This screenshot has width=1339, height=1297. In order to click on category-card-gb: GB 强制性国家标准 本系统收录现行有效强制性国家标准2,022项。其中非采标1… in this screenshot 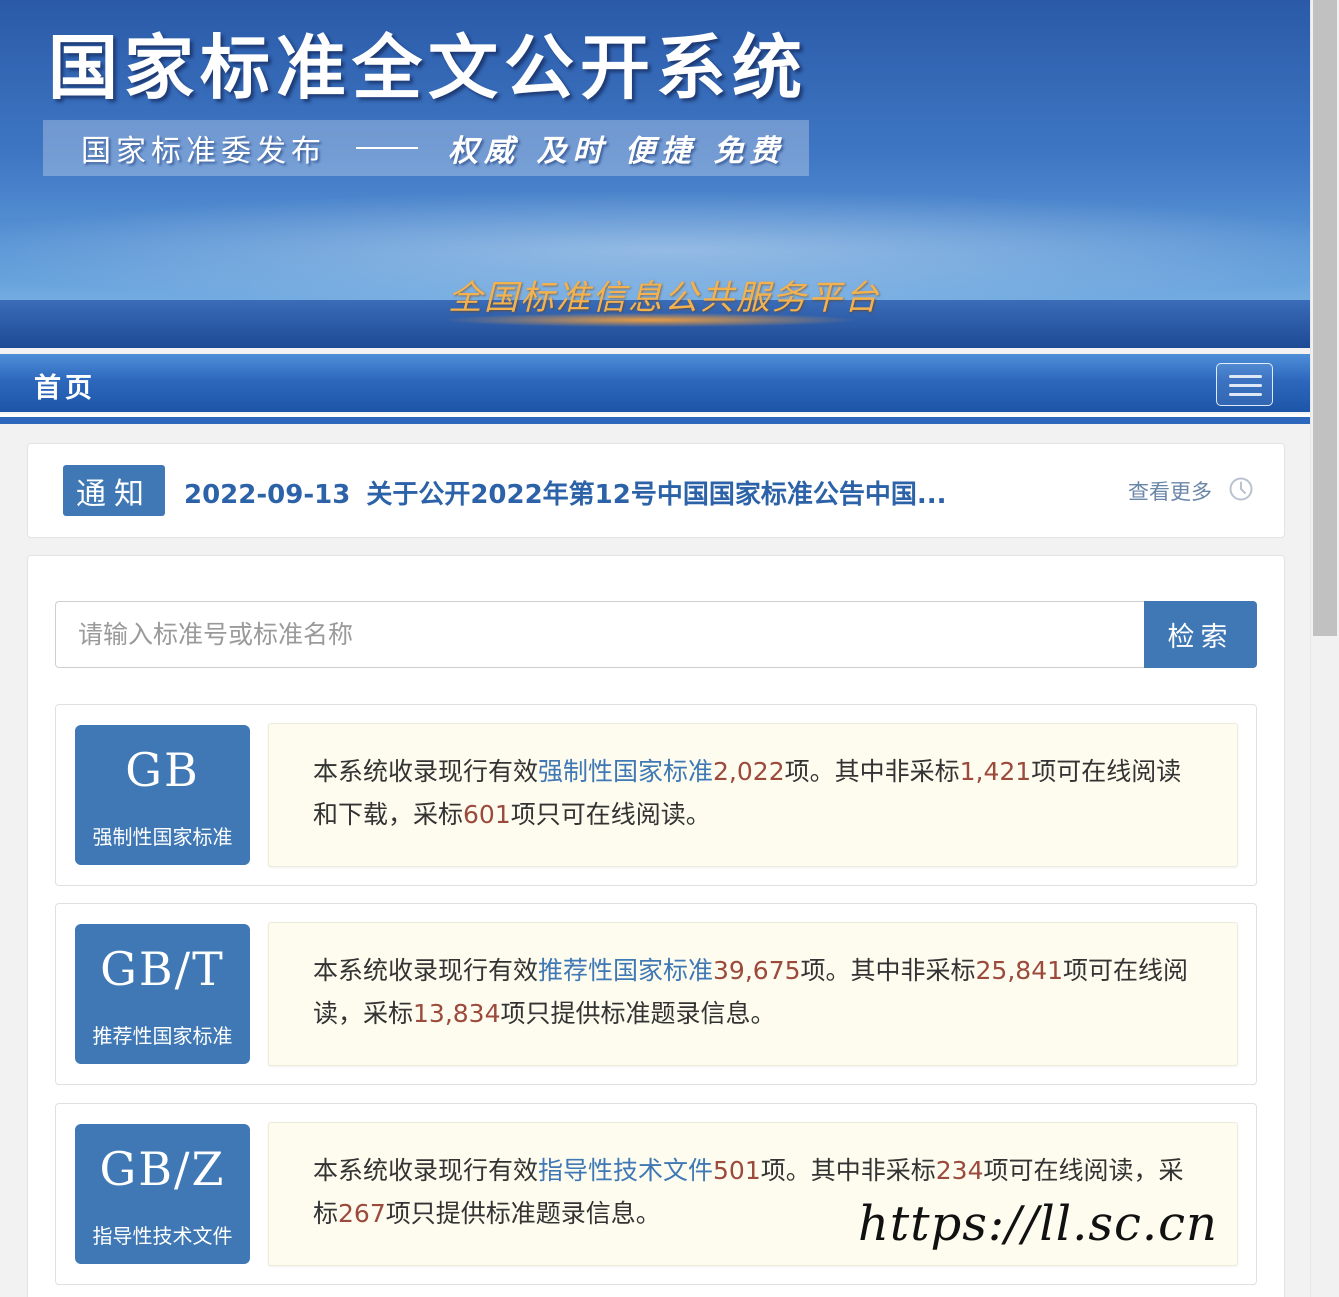, I will do `click(656, 795)`.